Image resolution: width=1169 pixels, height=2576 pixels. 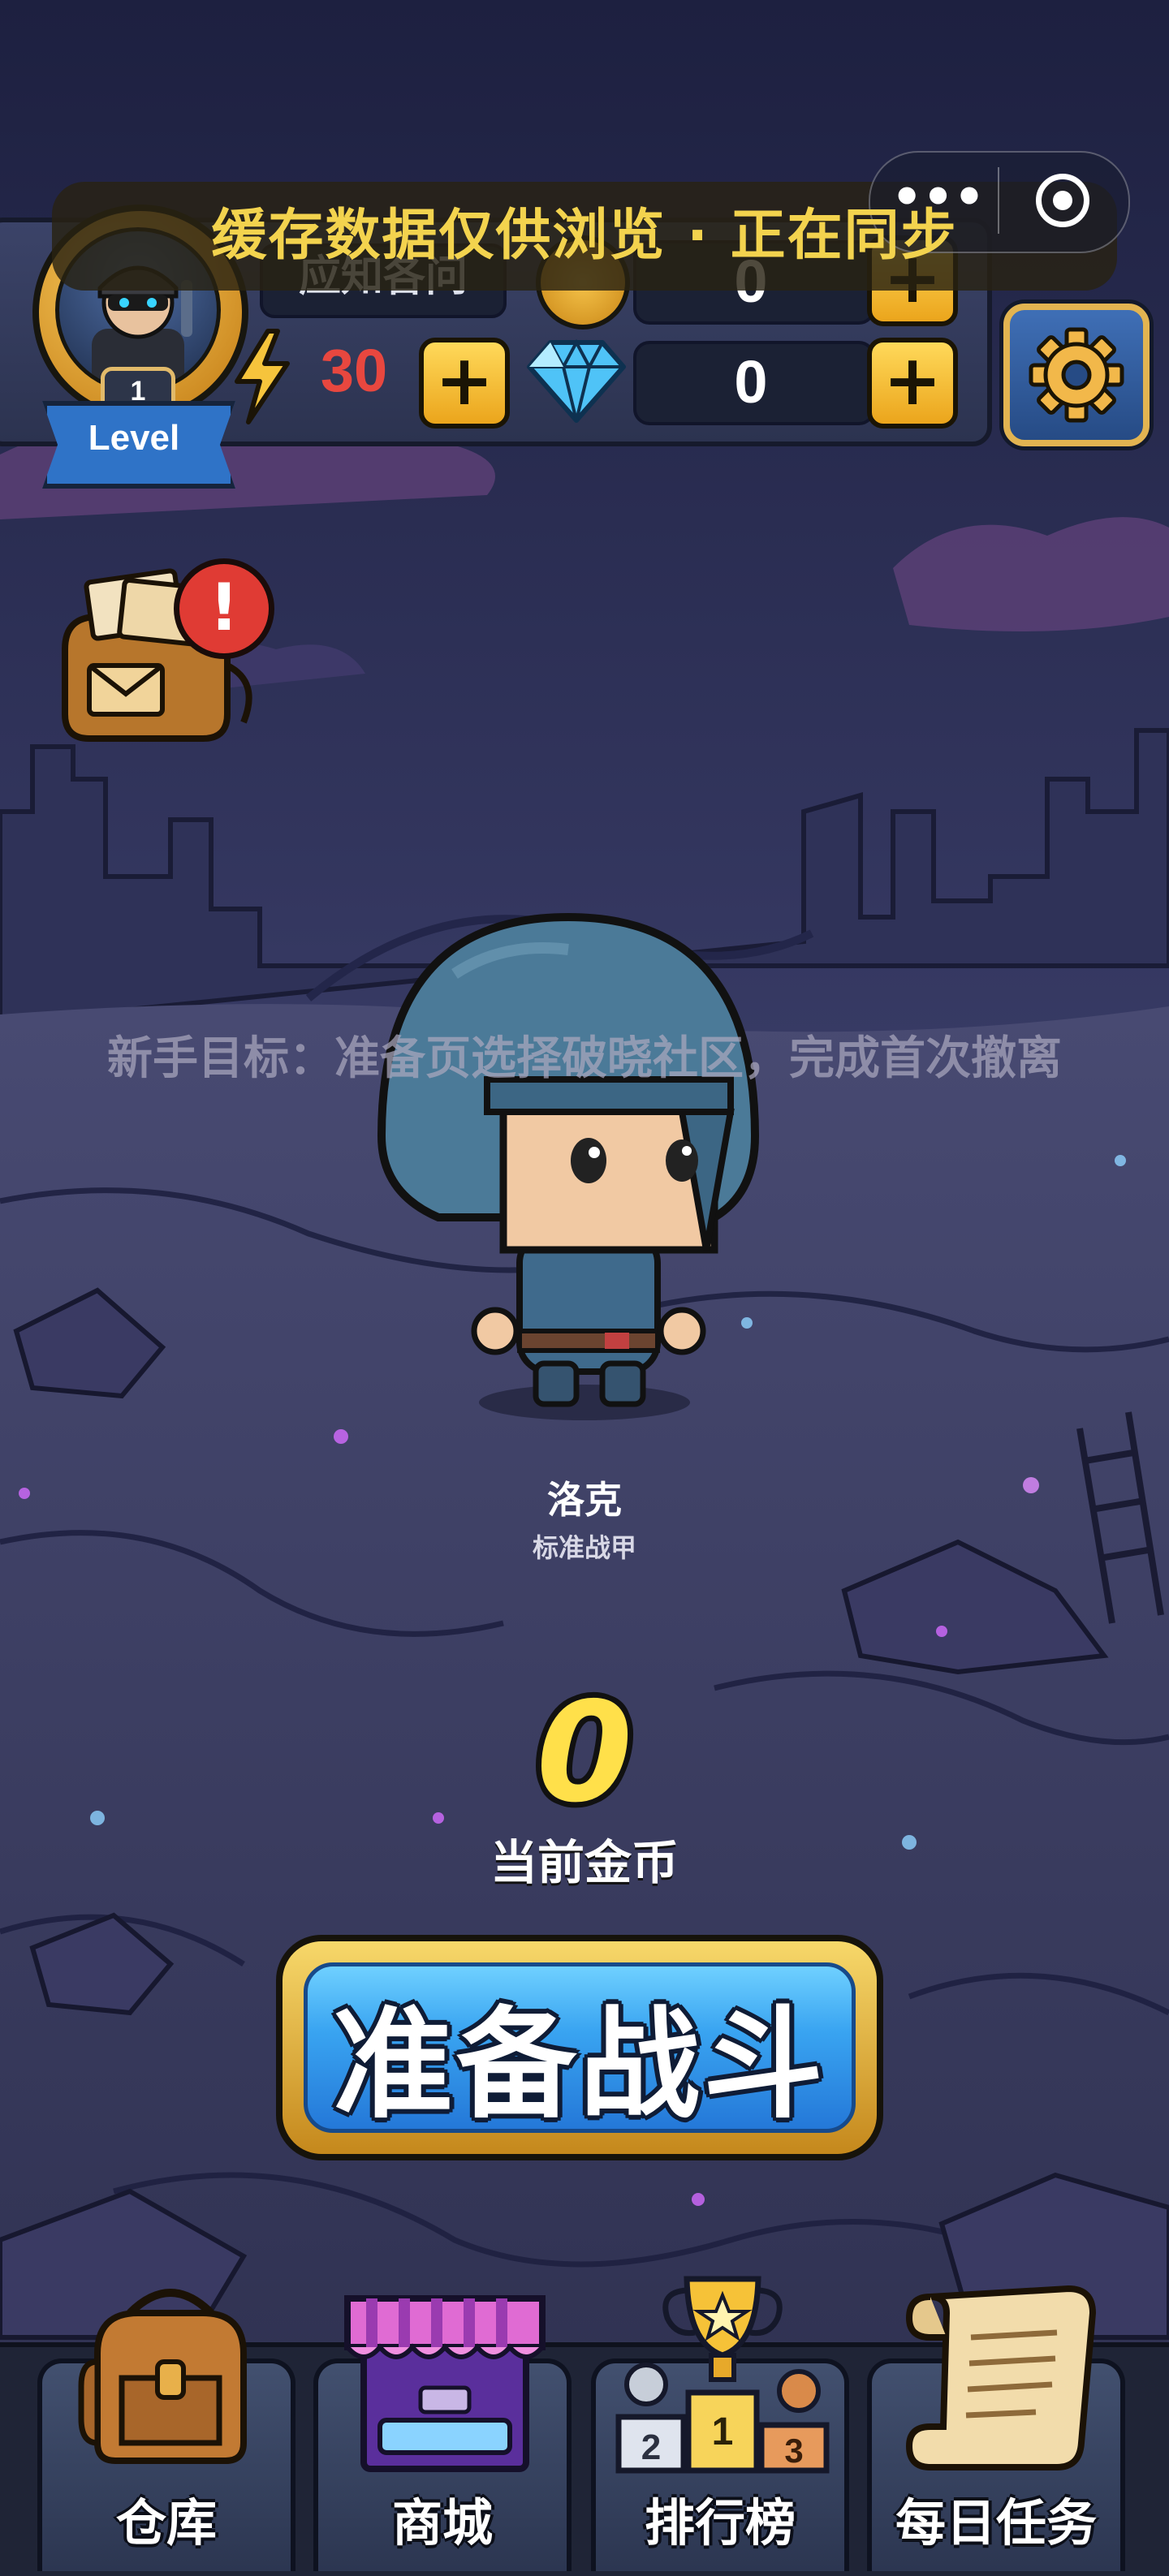 I want to click on nav-shop-label: 商城, so click(x=442, y=2523).